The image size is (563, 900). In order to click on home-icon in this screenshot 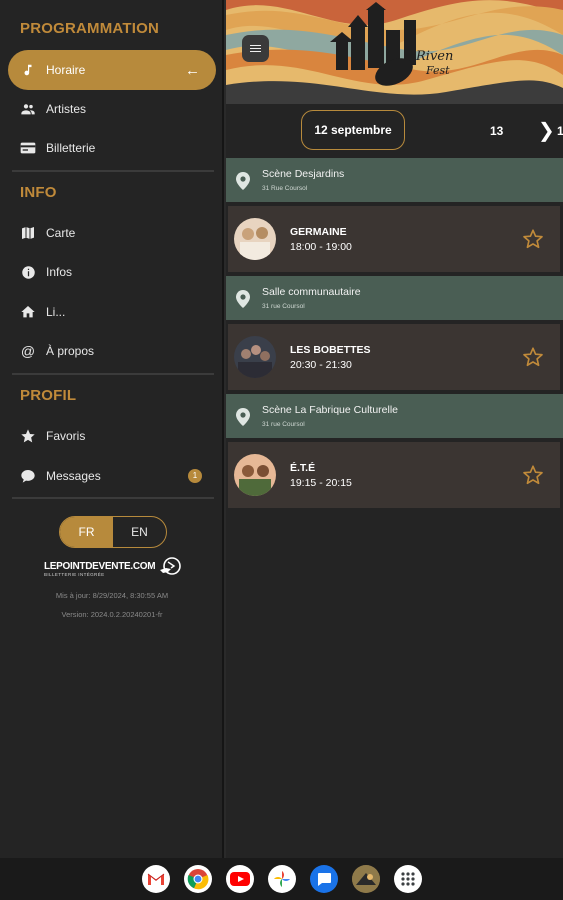, I will do `click(28, 312)`.